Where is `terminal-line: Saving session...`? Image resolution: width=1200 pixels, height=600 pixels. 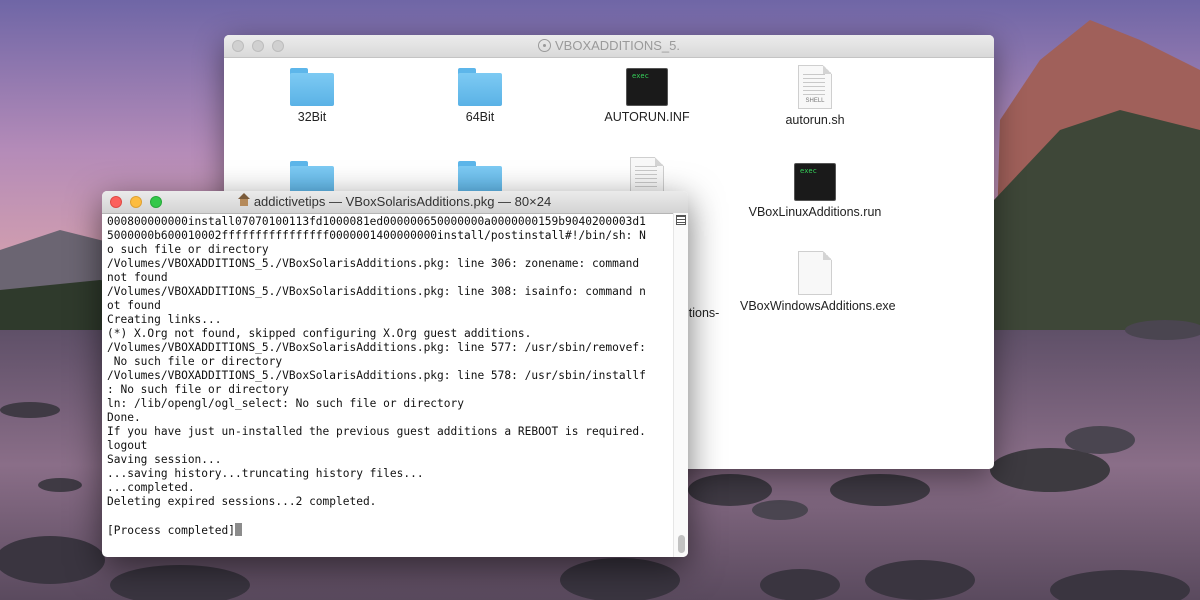 terminal-line: Saving session... is located at coordinates (164, 459).